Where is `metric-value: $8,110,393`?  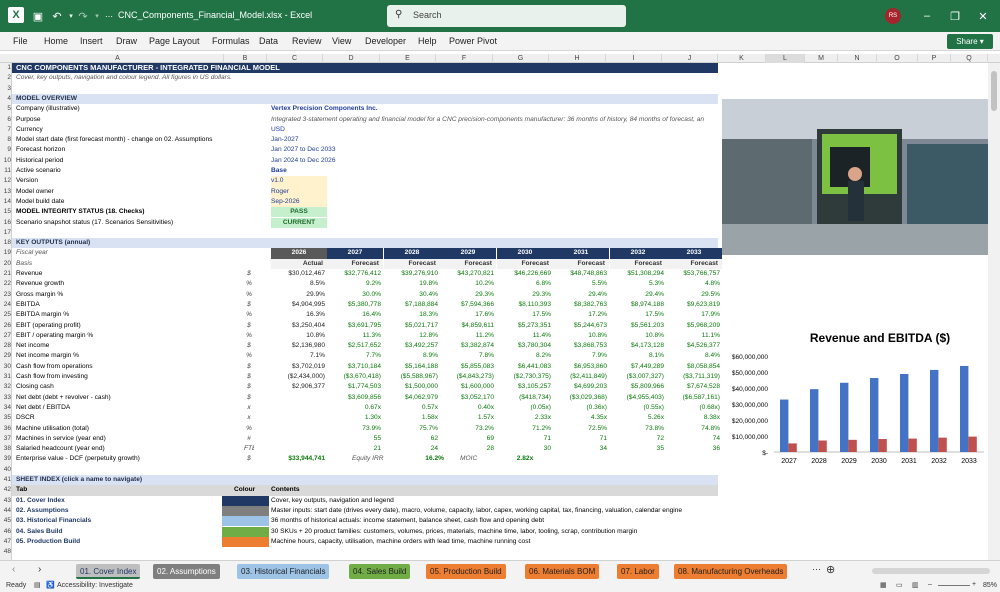 metric-value: $8,110,393 is located at coordinates (525, 305).